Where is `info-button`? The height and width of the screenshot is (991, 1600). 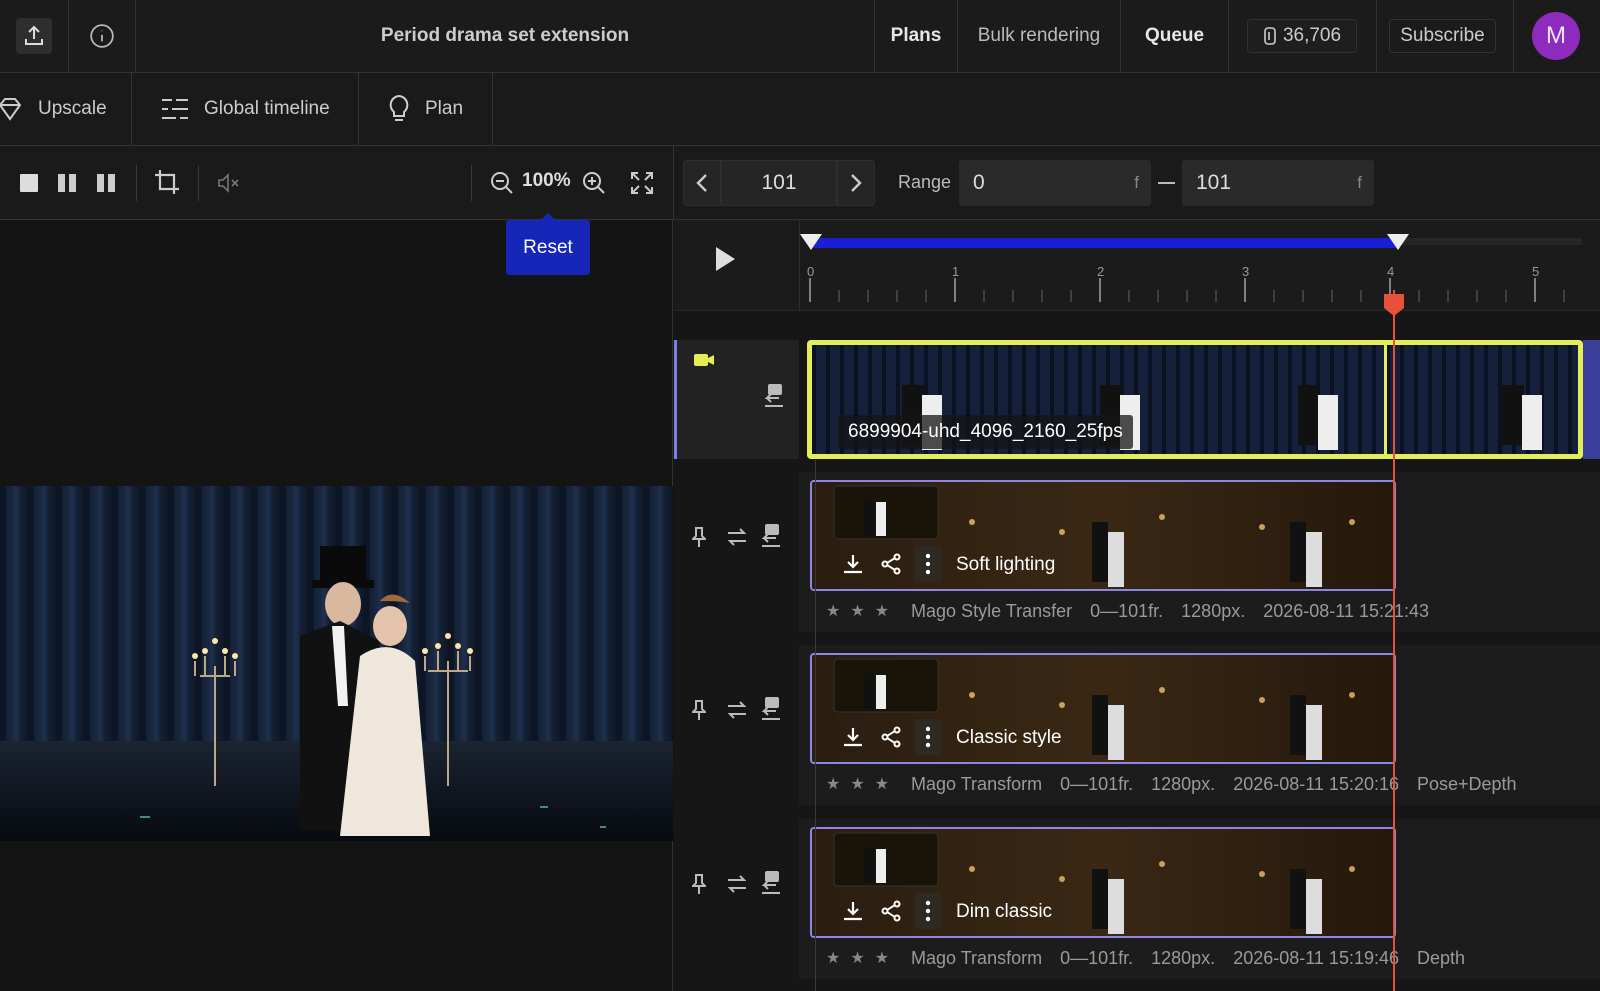 info-button is located at coordinates (102, 36).